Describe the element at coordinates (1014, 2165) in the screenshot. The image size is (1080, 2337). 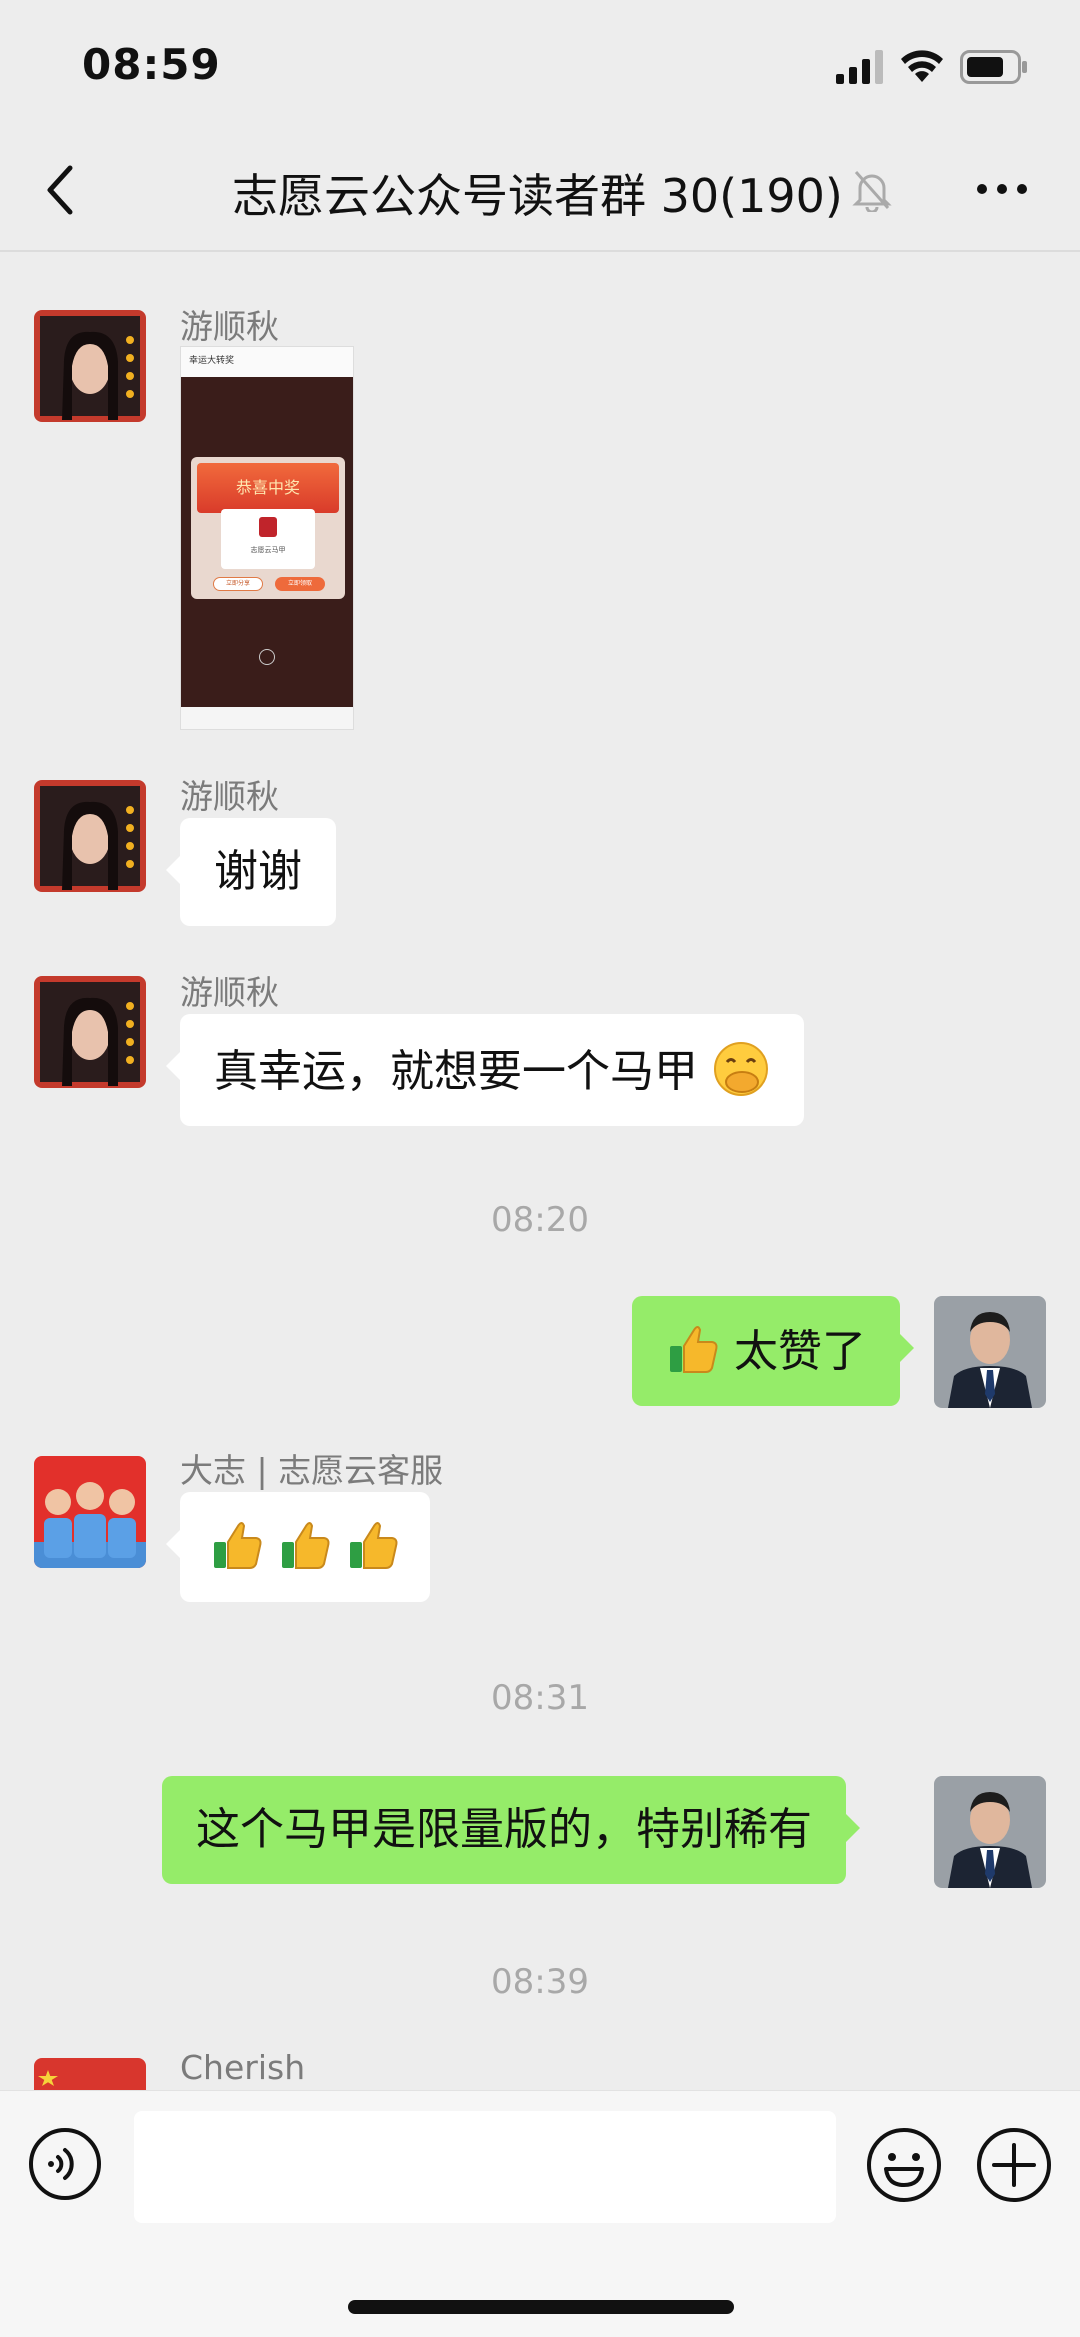
I see `add-icon` at that location.